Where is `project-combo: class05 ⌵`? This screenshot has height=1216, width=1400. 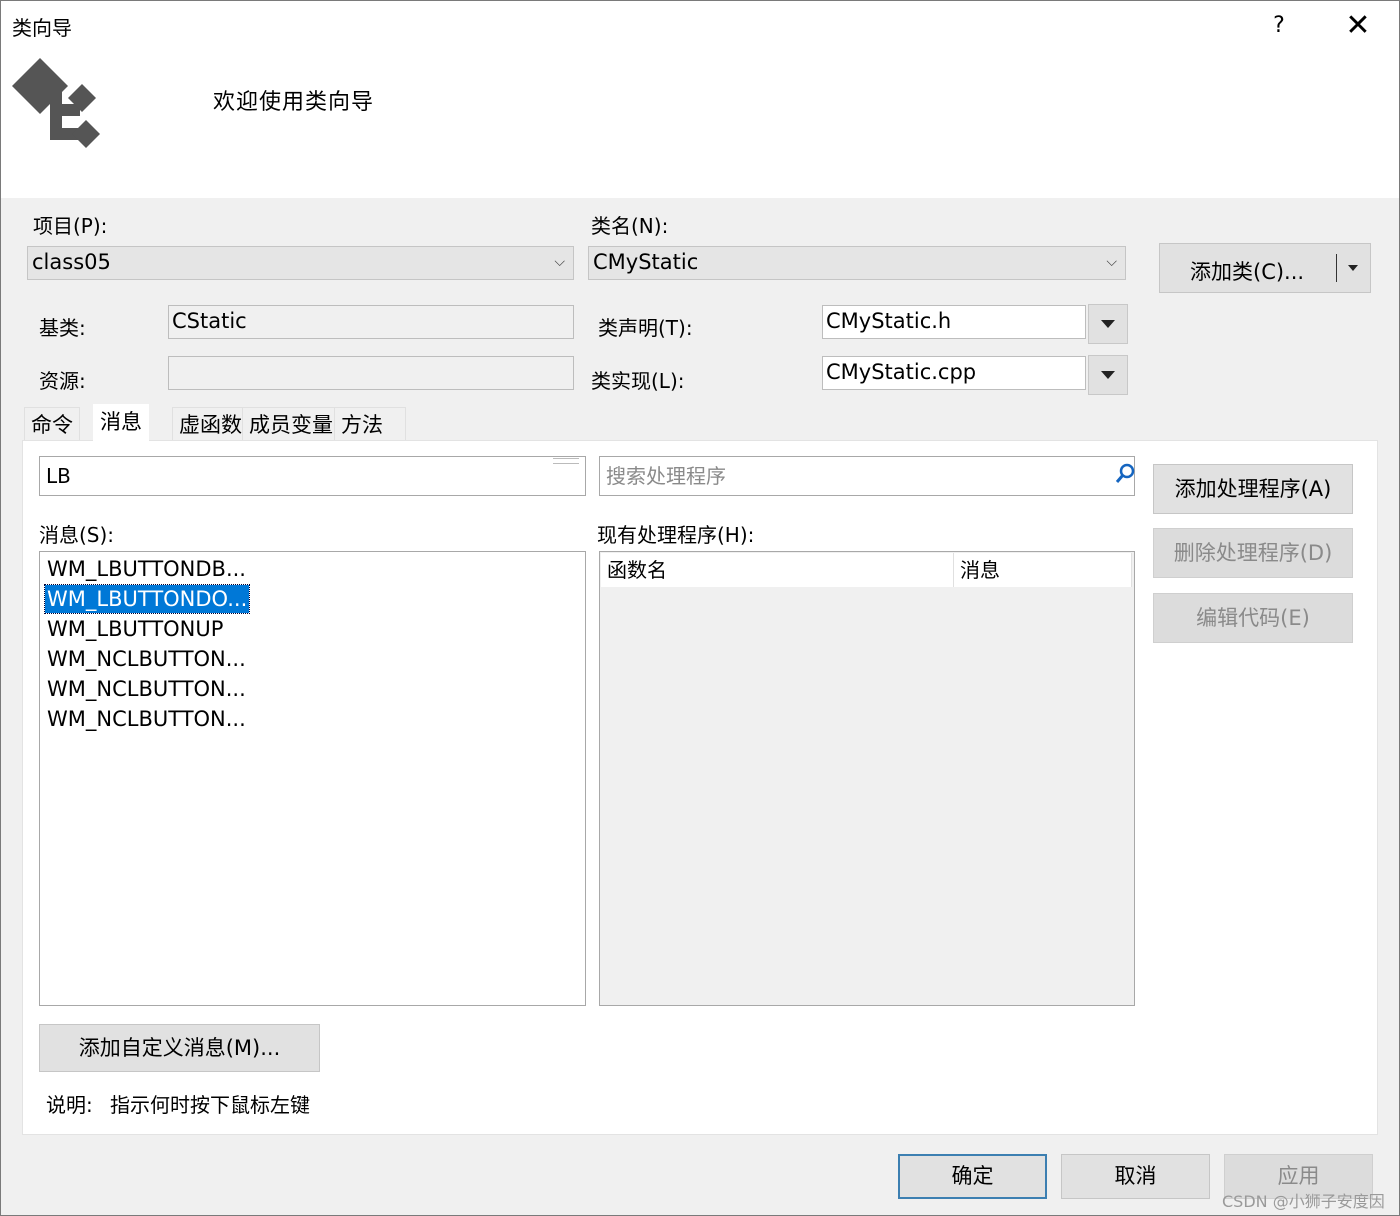 project-combo: class05 ⌵ is located at coordinates (300, 263).